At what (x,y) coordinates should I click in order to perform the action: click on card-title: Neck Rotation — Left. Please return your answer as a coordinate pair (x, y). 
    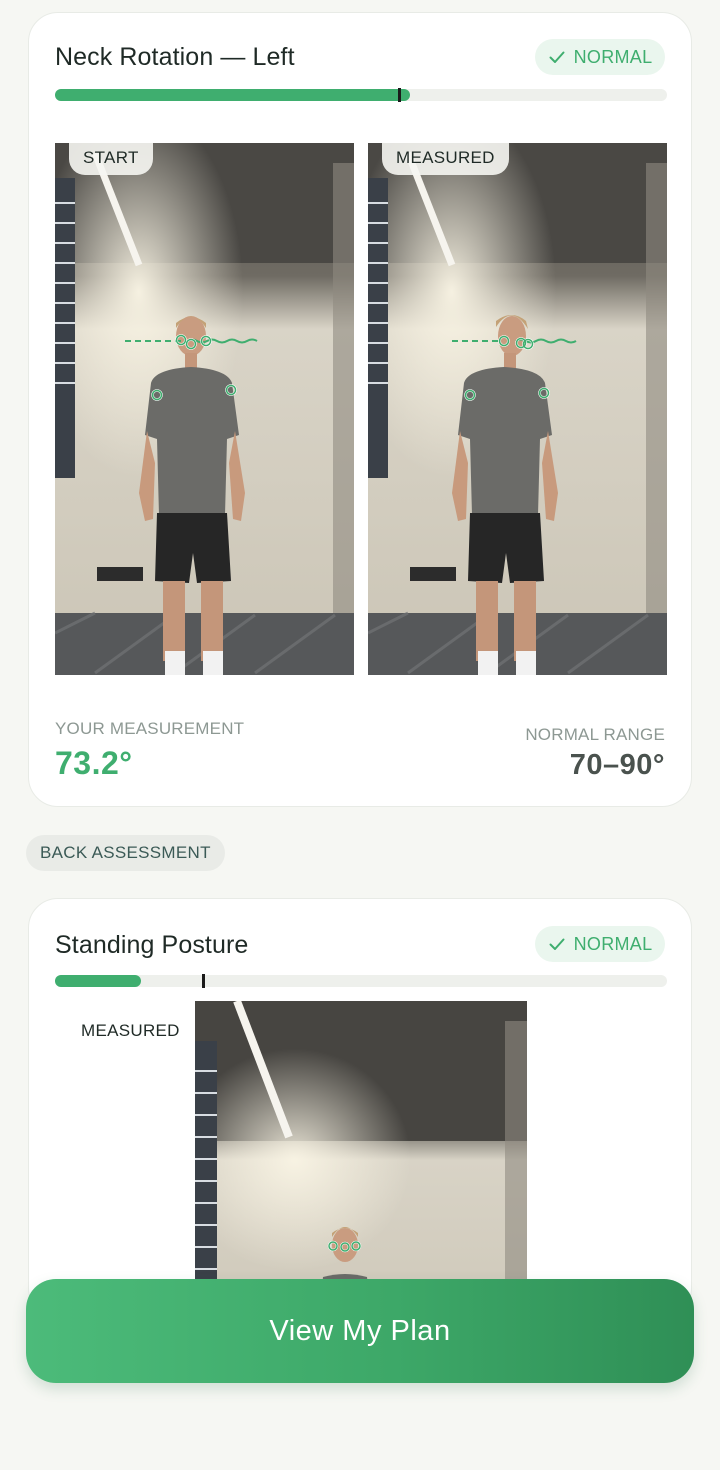
    Looking at the image, I should click on (175, 57).